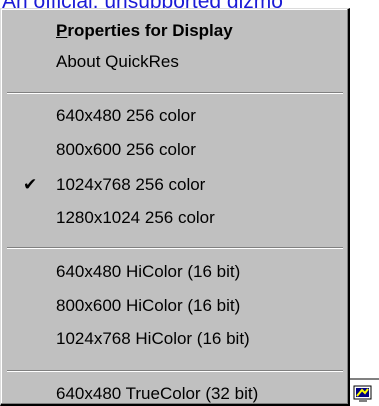  I want to click on menu-item-800x600-256-color: 800x600 256 color, so click(126, 150).